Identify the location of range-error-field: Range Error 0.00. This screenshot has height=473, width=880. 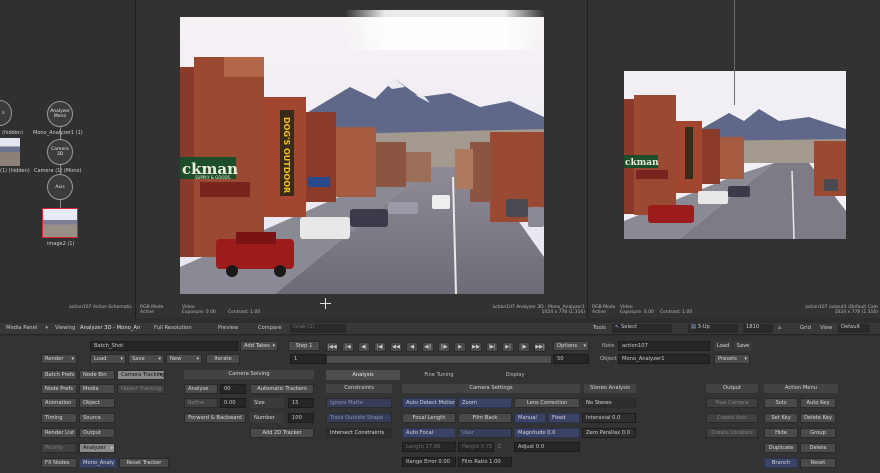
(429, 462).